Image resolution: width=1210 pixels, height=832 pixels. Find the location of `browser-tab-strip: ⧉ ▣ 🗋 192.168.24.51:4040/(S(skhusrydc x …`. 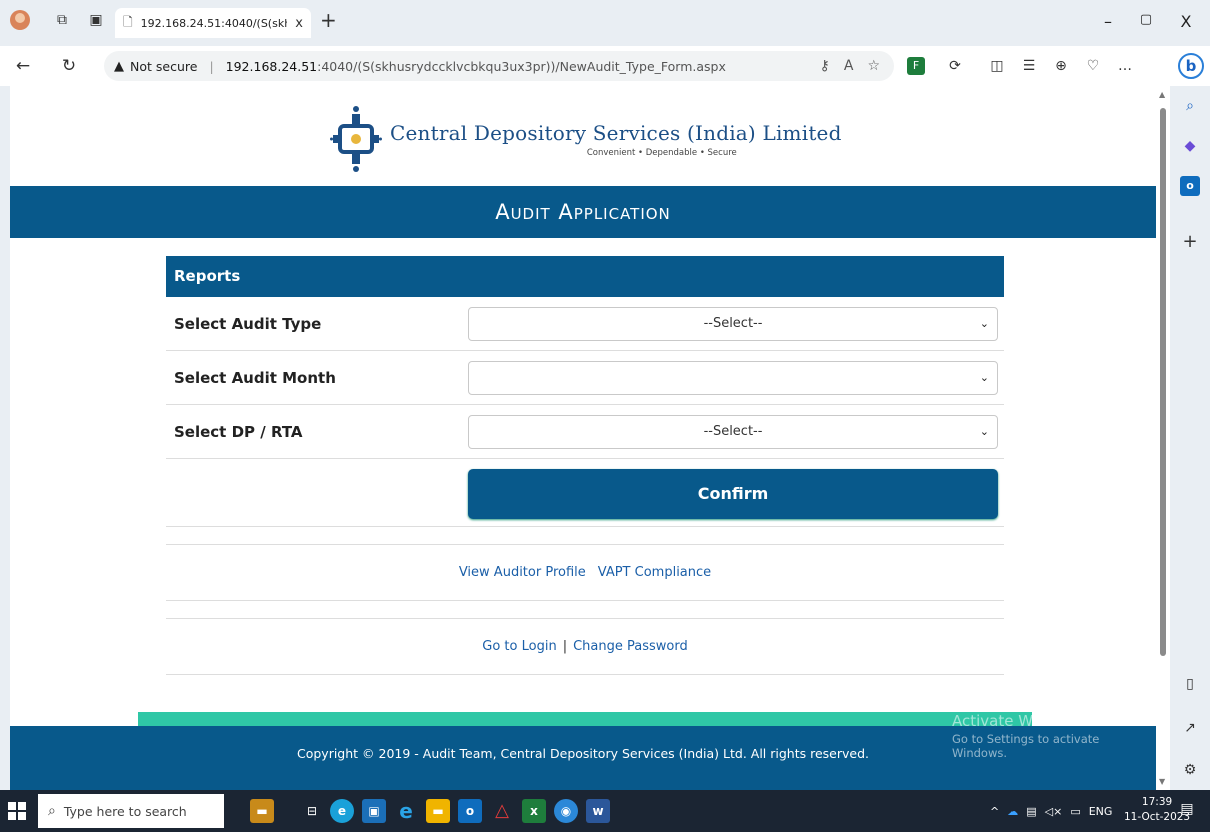

browser-tab-strip: ⧉ ▣ 🗋 192.168.24.51:4040/(S(skhusrydc x … is located at coordinates (605, 23).